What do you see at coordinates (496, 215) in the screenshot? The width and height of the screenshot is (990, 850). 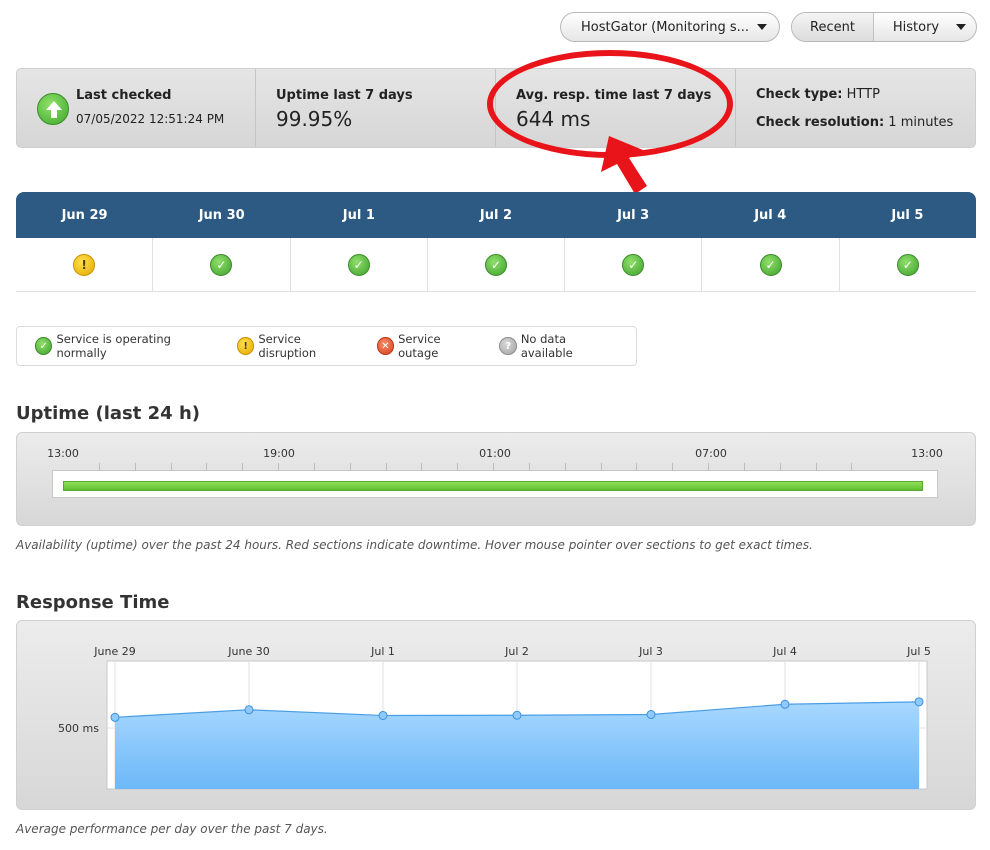 I see `day-header: Jul 2` at bounding box center [496, 215].